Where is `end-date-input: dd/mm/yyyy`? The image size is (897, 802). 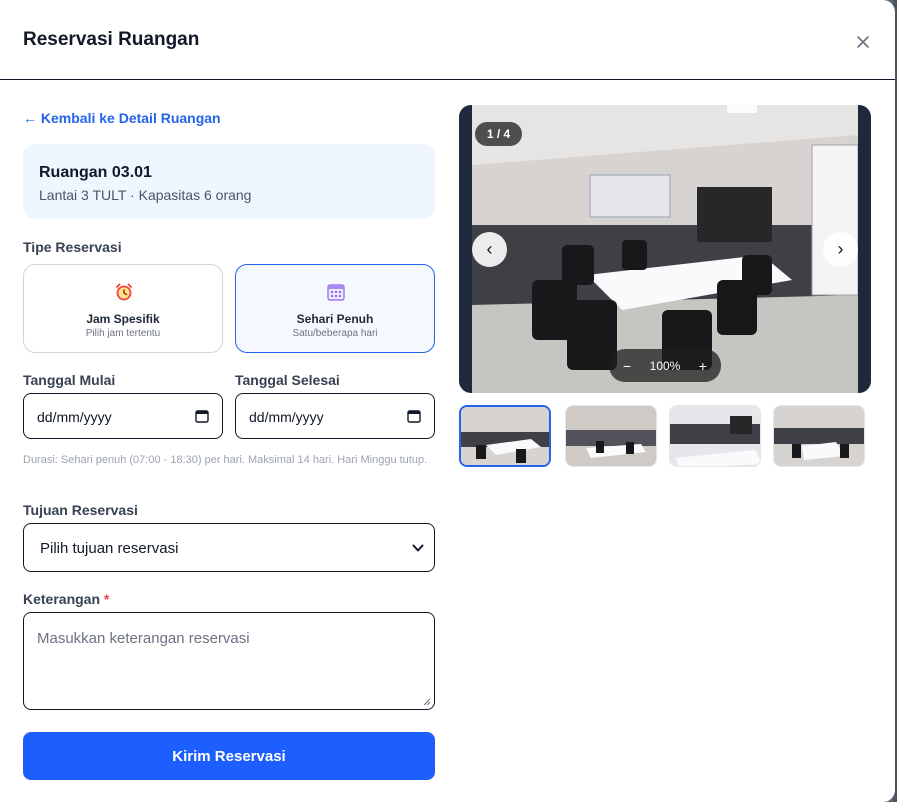 end-date-input: dd/mm/yyyy is located at coordinates (335, 416).